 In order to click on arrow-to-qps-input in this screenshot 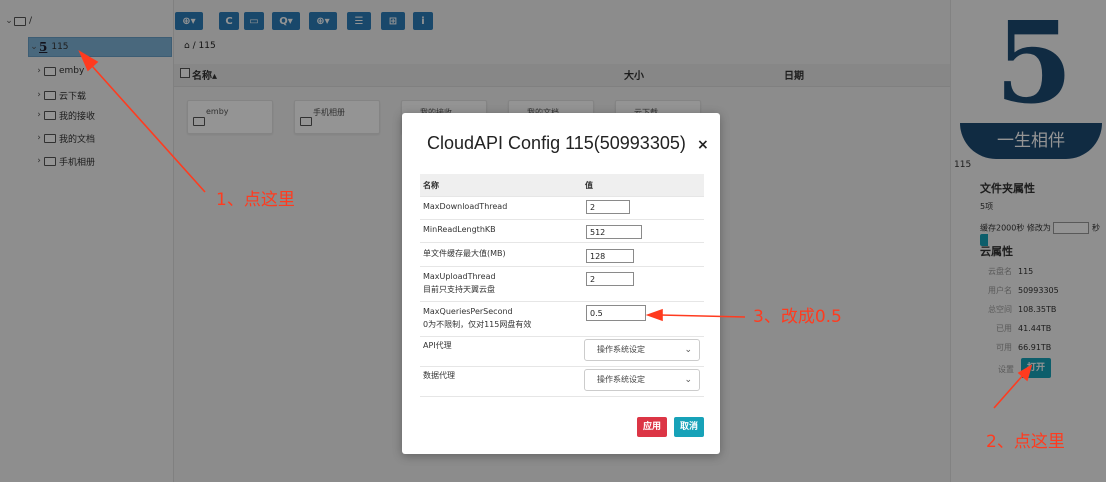, I will do `click(702, 316)`.